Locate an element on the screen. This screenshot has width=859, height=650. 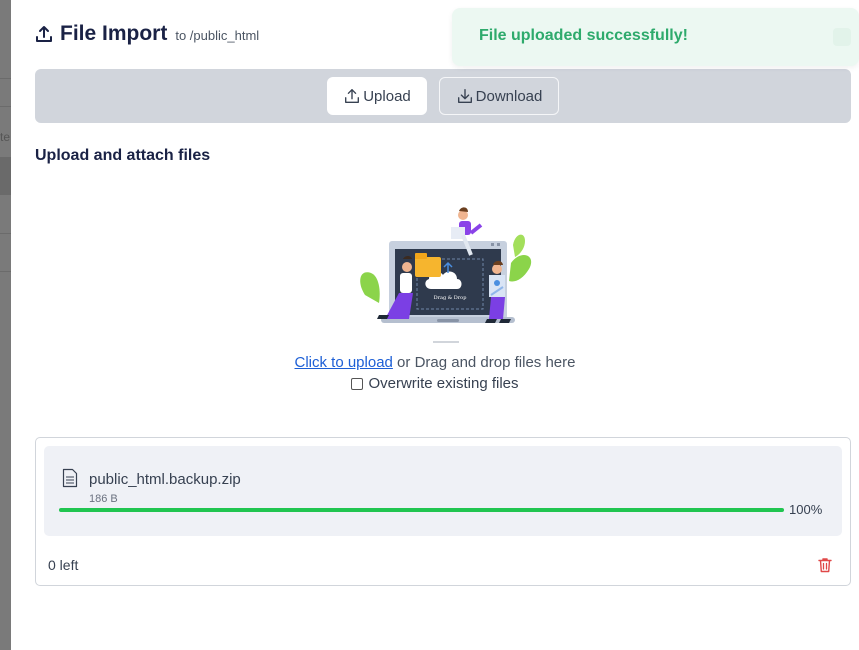
dropzone-text: or Drag and drop files here is located at coordinates (484, 362).